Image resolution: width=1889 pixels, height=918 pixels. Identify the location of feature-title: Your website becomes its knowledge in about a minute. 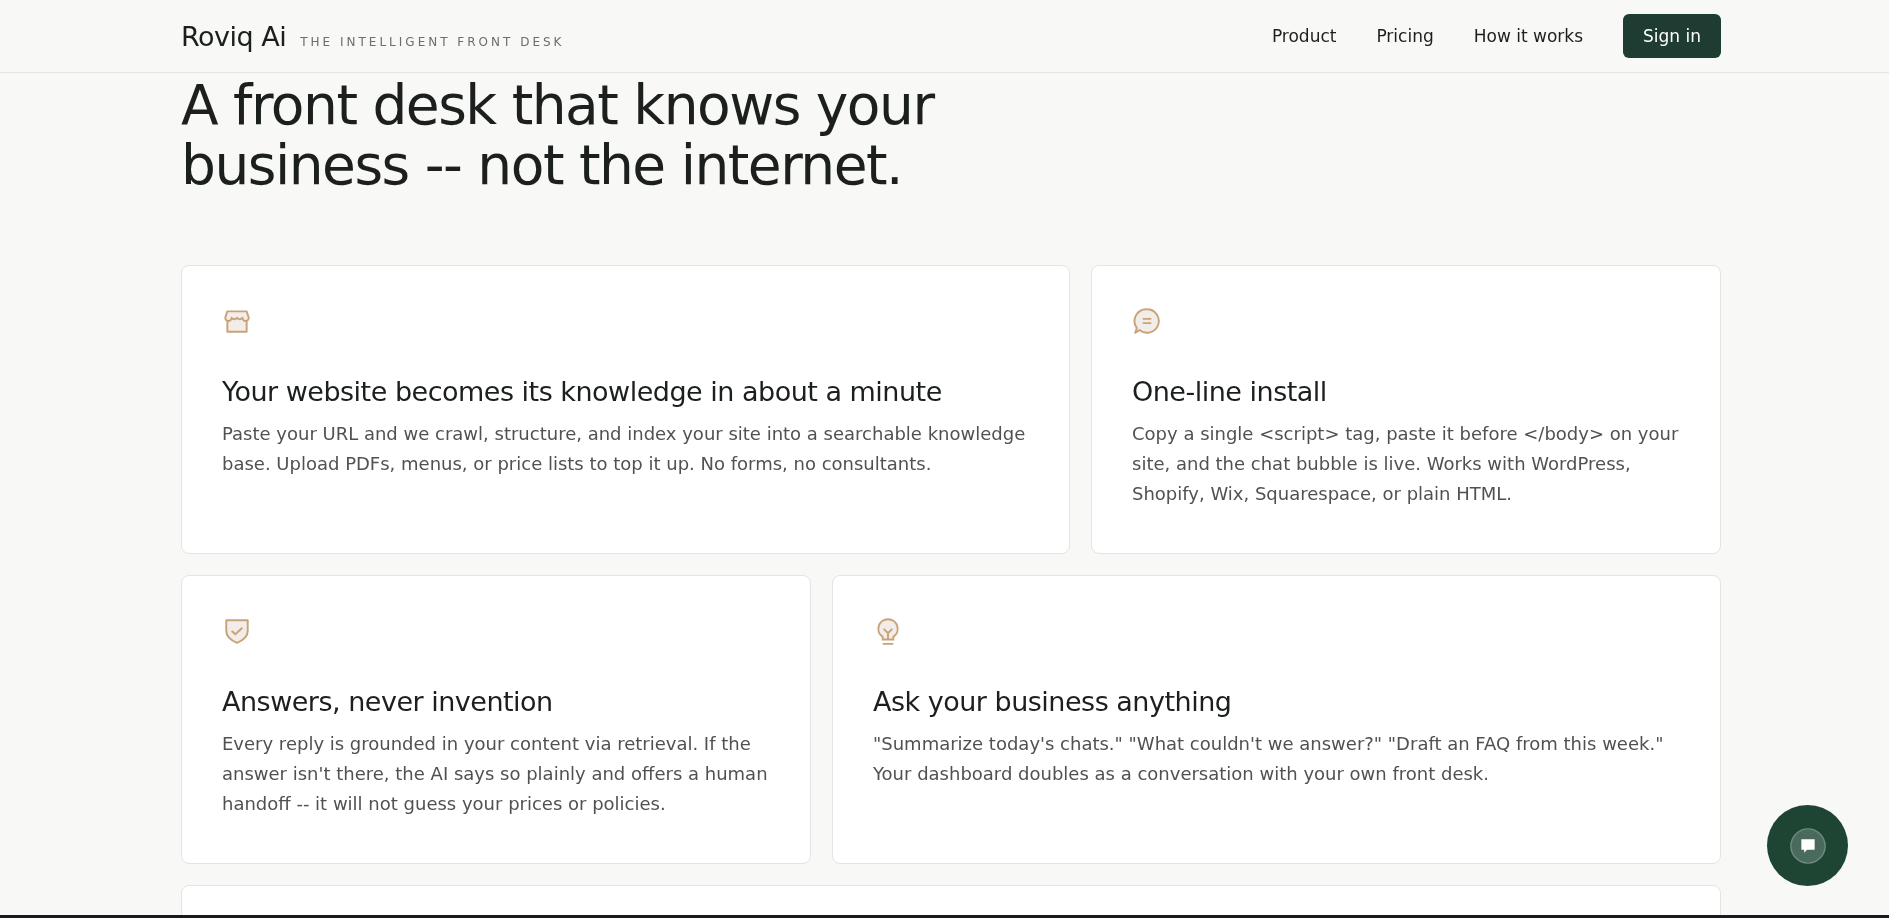
(582, 391).